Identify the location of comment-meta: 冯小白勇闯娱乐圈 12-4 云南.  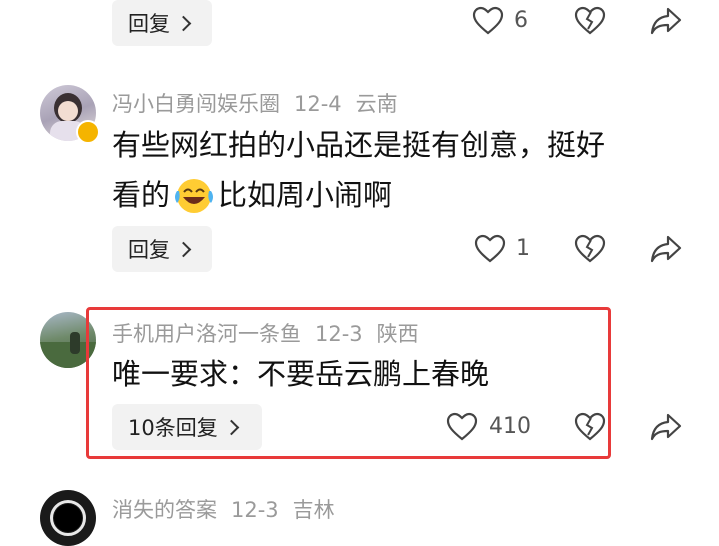
(262, 103).